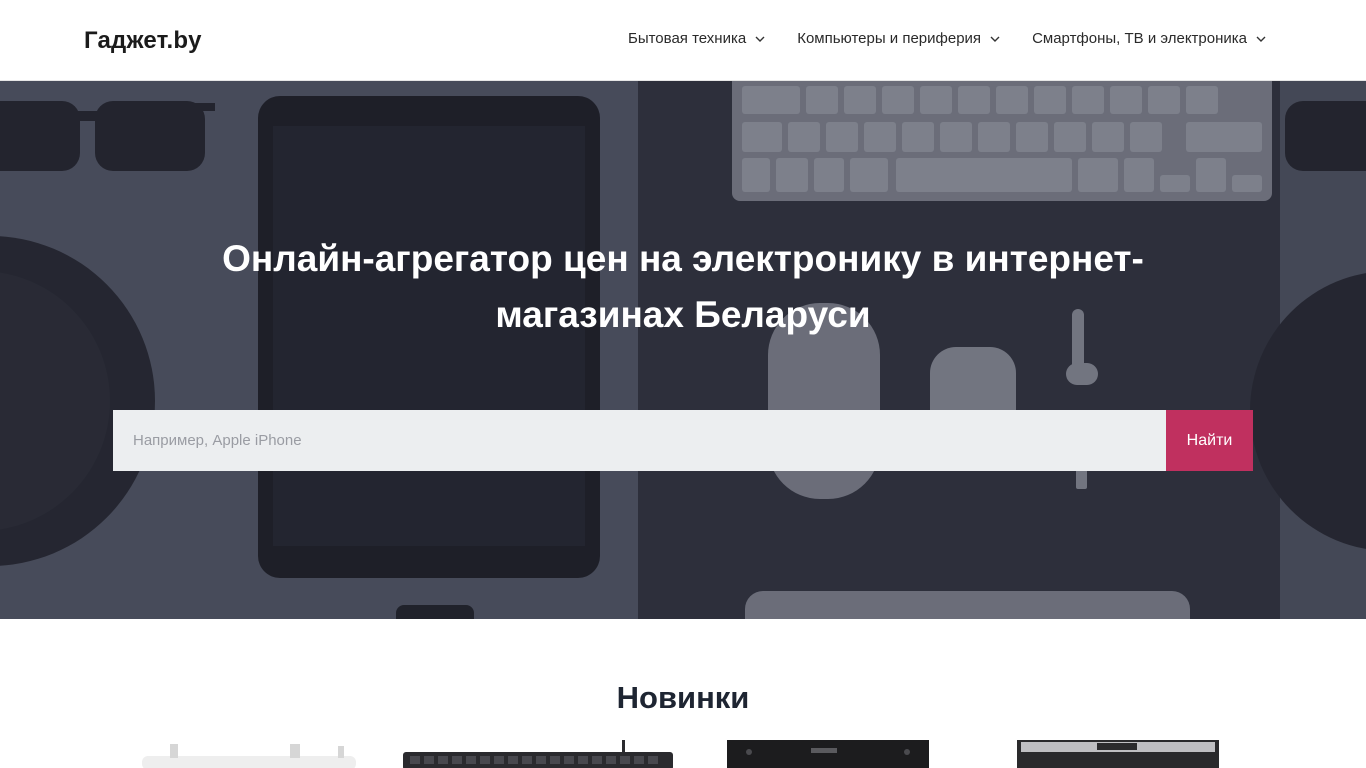 The image size is (1366, 768). I want to click on section-title-new: Новинки, so click(683, 697).